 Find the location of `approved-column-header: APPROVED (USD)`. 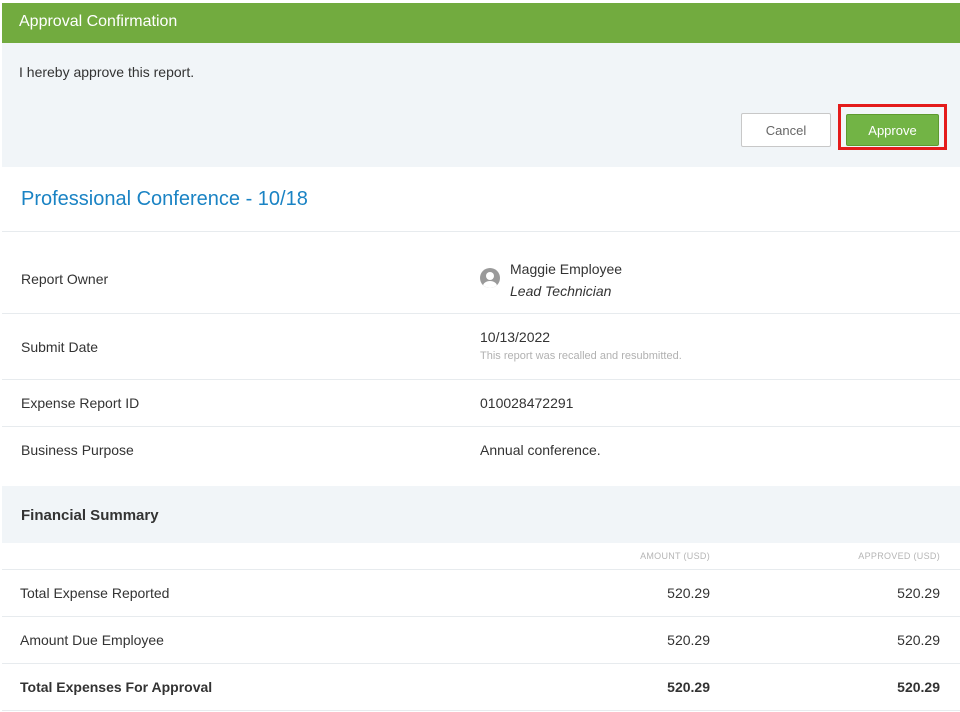

approved-column-header: APPROVED (USD) is located at coordinates (899, 556).